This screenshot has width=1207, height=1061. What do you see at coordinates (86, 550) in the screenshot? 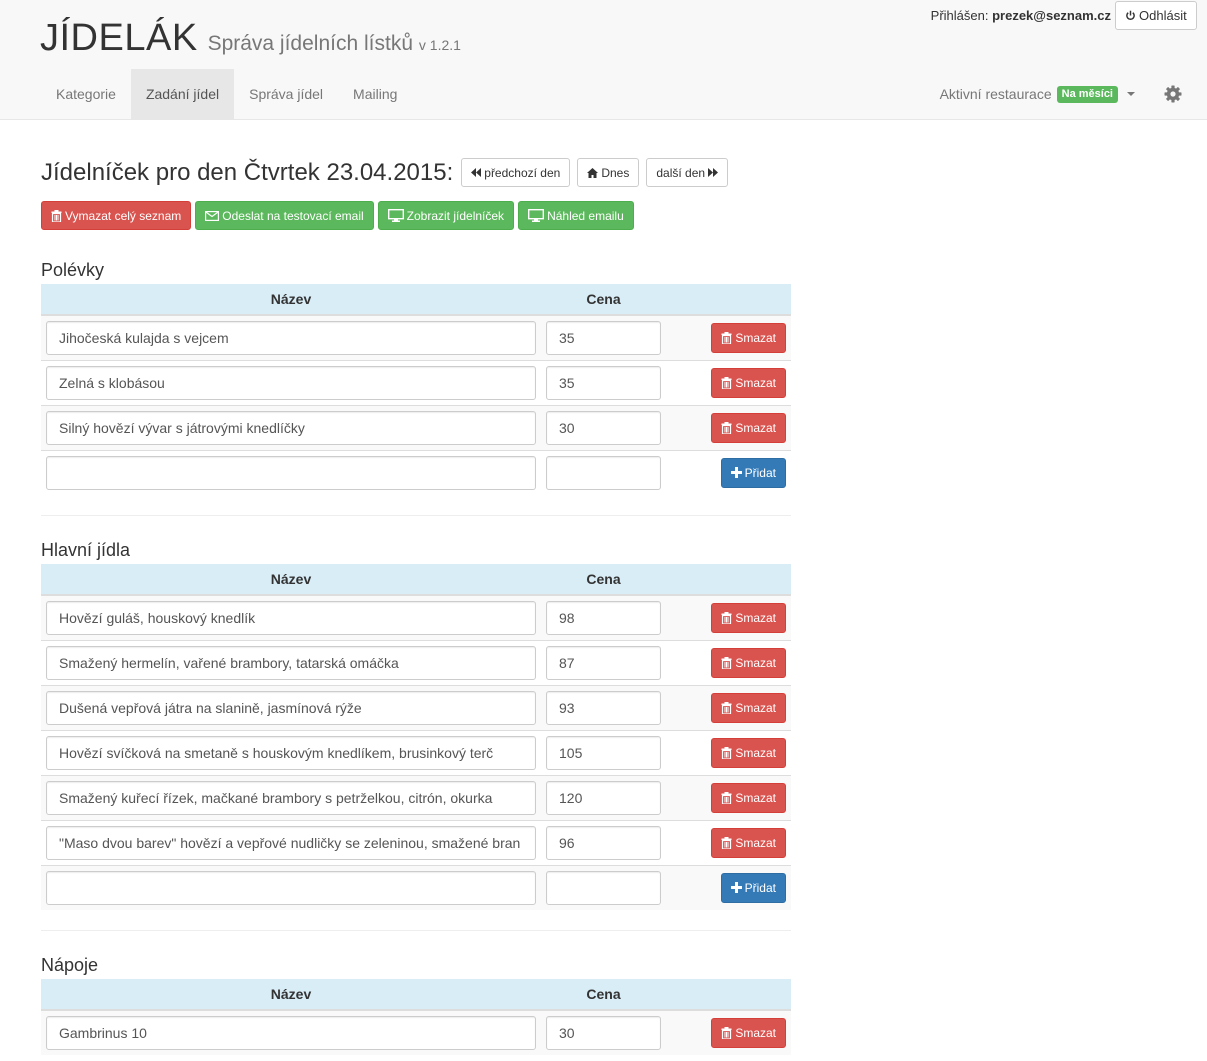
I see `section-title: Hlavní jídla` at bounding box center [86, 550].